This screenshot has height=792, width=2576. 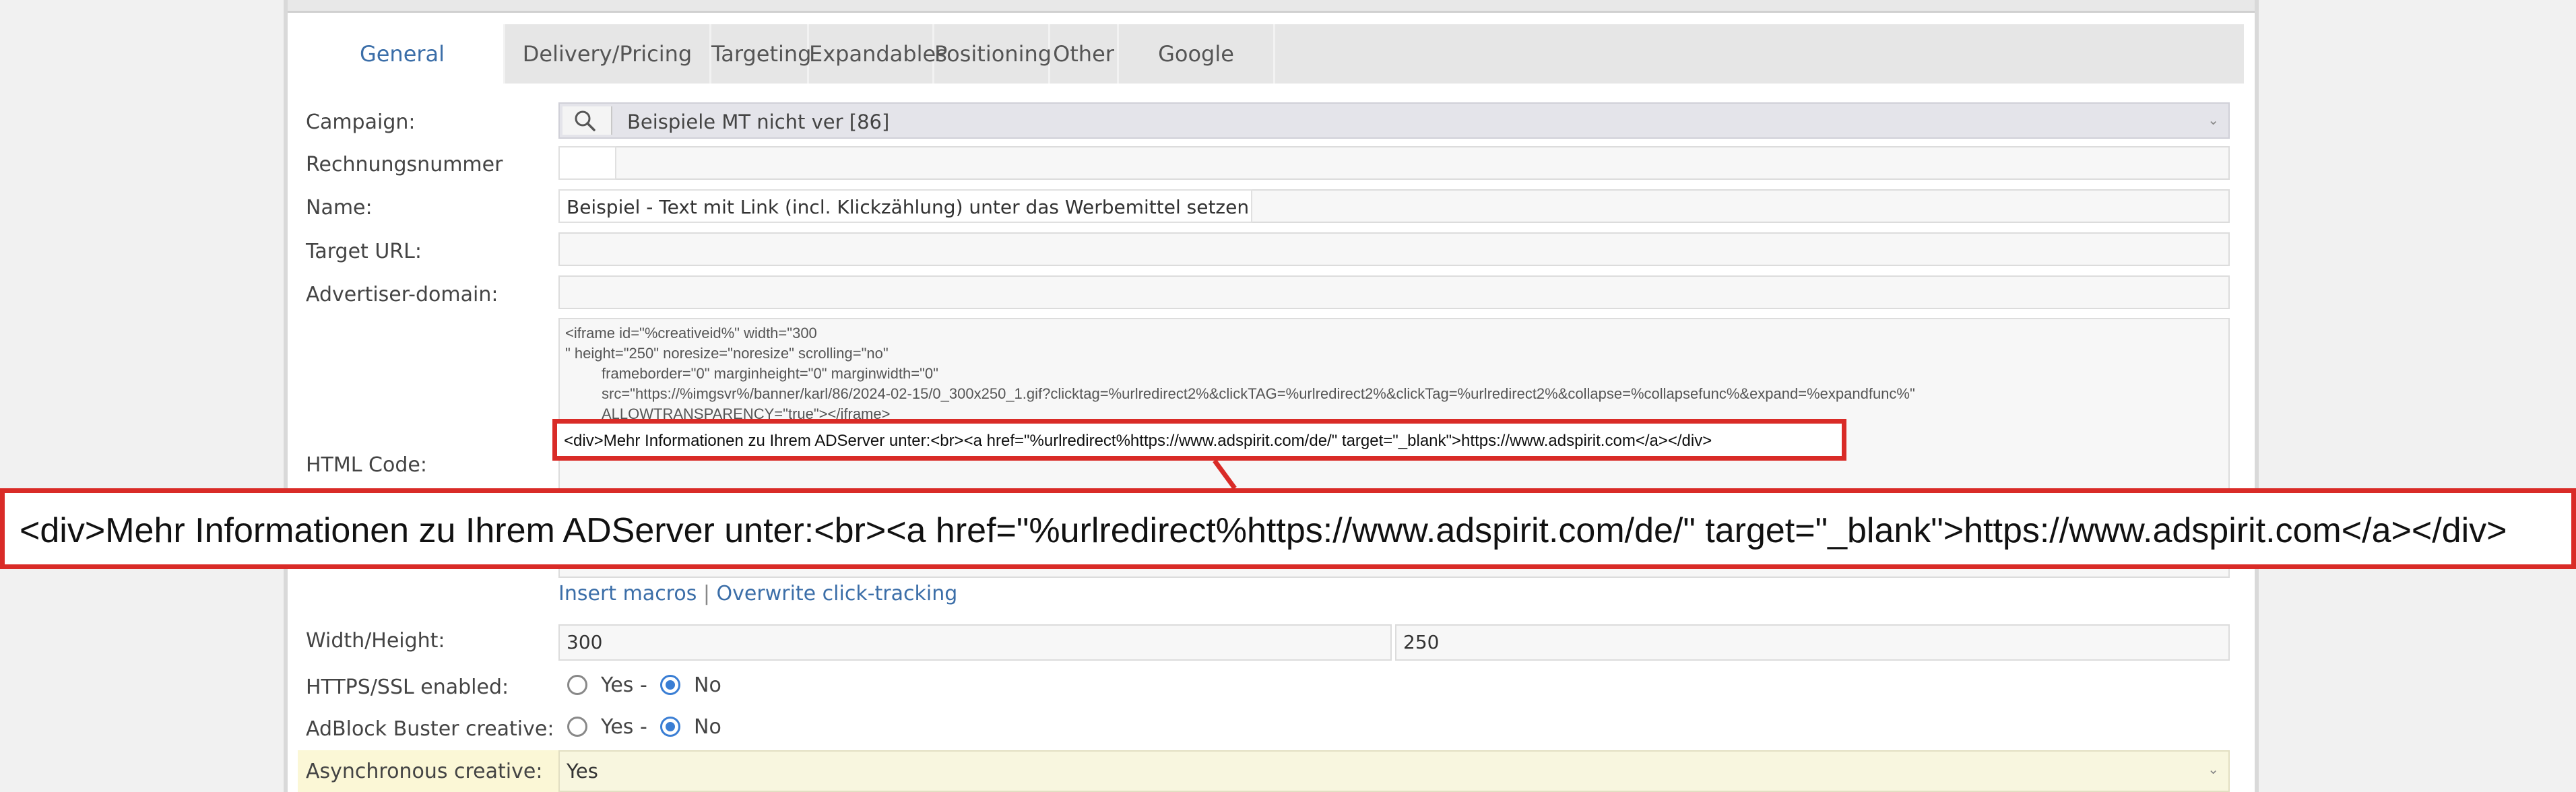 What do you see at coordinates (624, 727) in the screenshot?
I see `adblock-yes-label: Yes -` at bounding box center [624, 727].